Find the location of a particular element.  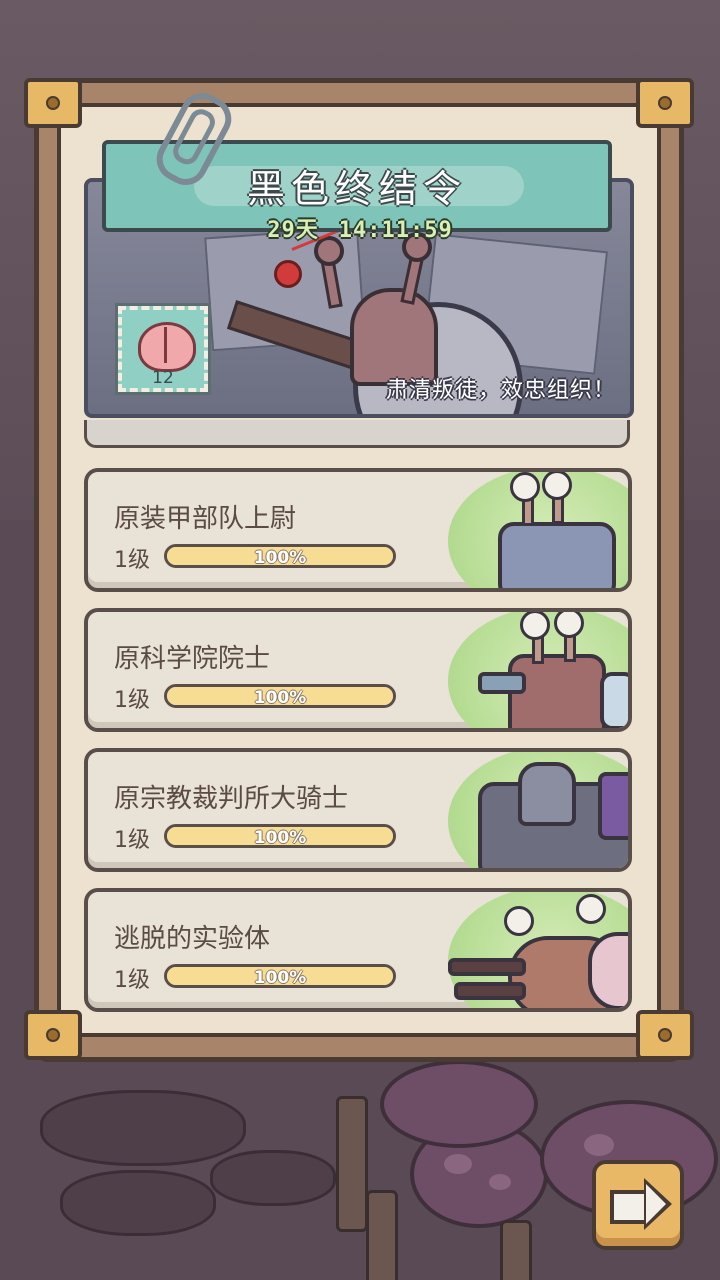

character-card: 原装甲部队上尉 1级 100% is located at coordinates (358, 530).